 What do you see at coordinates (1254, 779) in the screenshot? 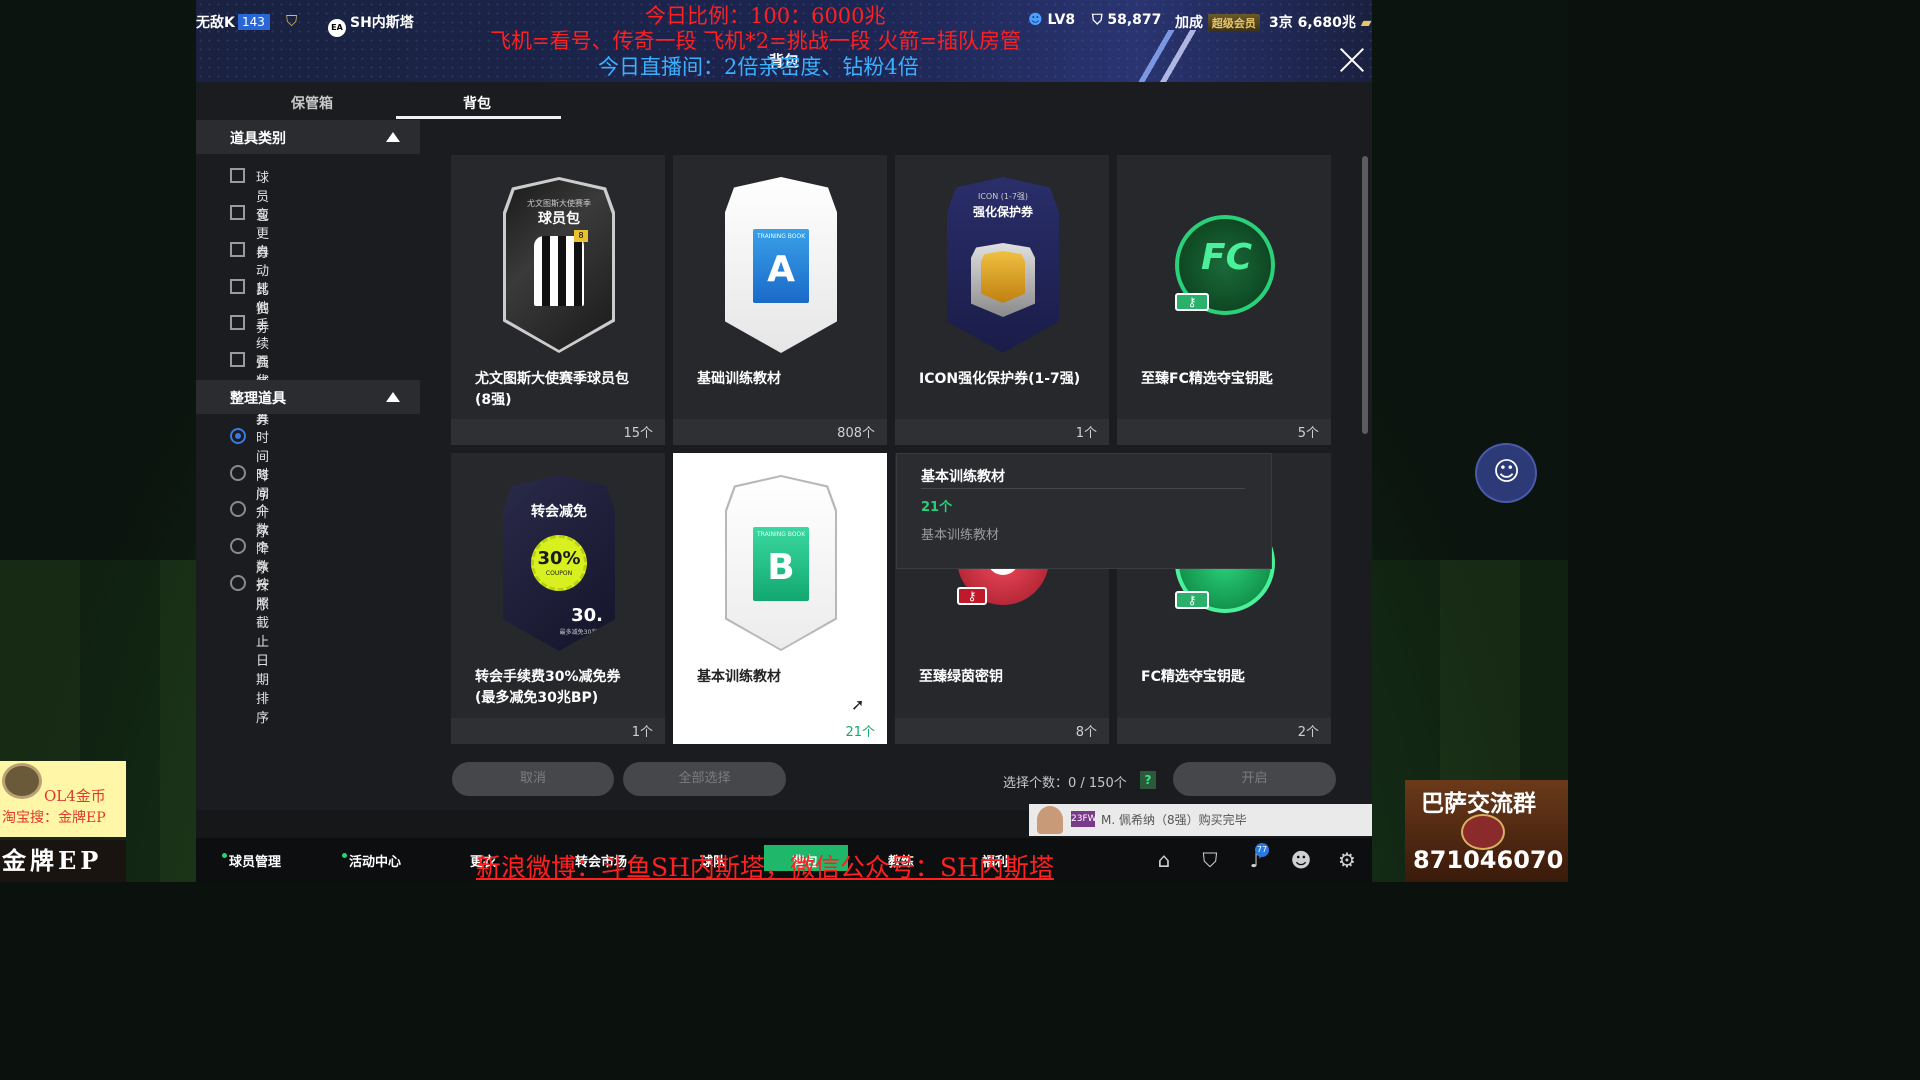
I see `open-button: 开启` at bounding box center [1254, 779].